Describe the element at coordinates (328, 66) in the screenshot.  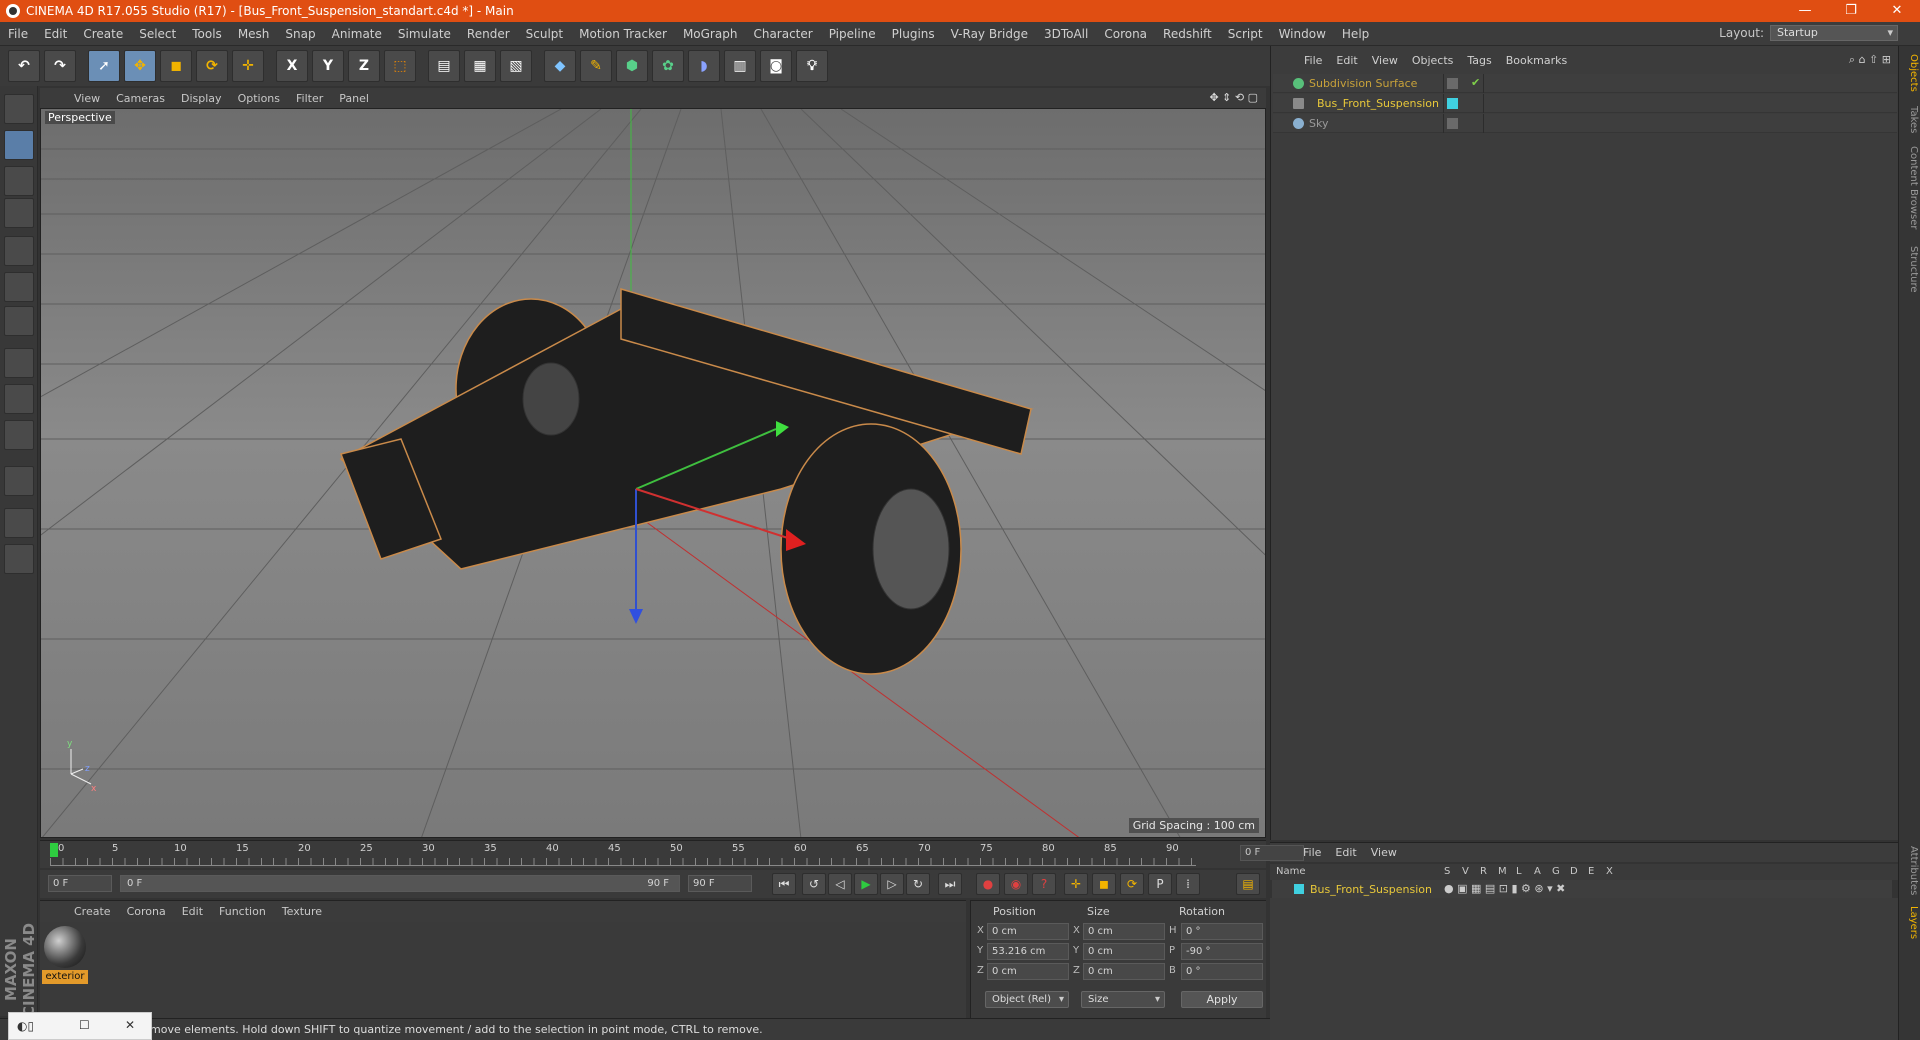
I see `axis-y-button: Y` at that location.